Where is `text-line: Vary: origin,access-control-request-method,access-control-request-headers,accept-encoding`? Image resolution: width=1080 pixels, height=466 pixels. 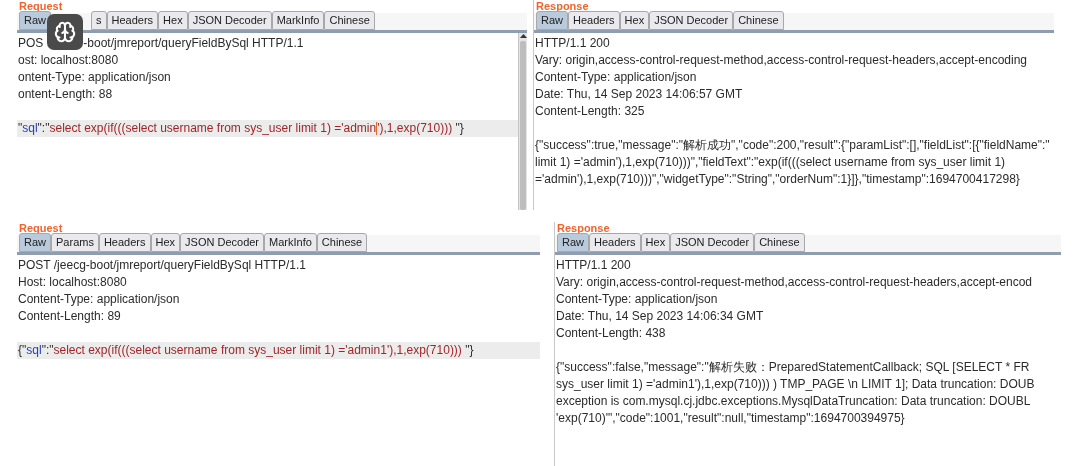 text-line: Vary: origin,access-control-request-method,access-control-request-headers,accept-encoding is located at coordinates (781, 60).